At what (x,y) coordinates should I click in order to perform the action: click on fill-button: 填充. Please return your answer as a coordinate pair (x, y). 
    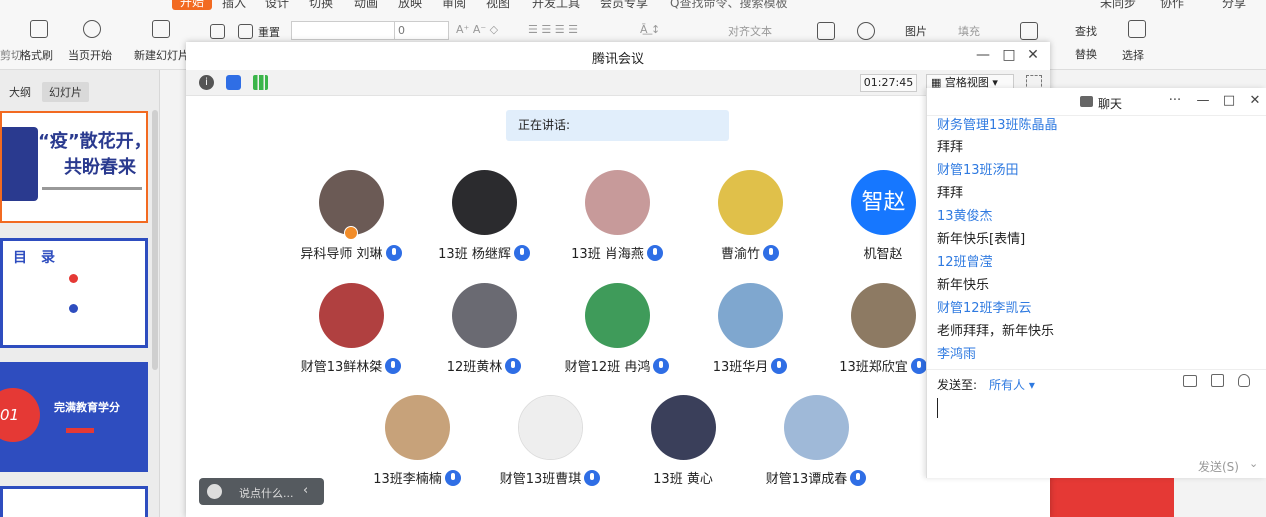
    Looking at the image, I should click on (969, 31).